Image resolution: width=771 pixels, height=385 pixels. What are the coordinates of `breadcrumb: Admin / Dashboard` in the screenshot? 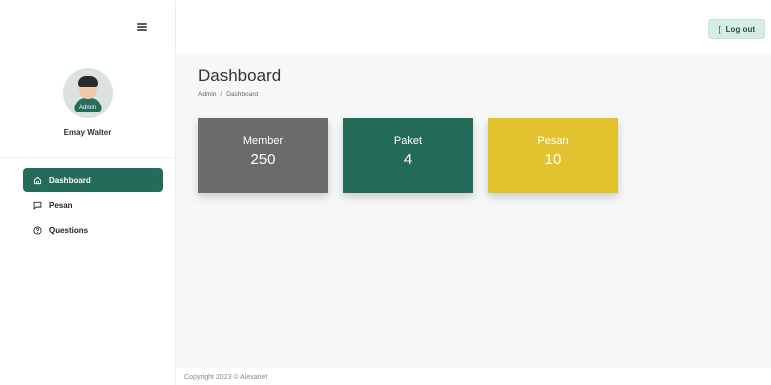 It's located at (228, 94).